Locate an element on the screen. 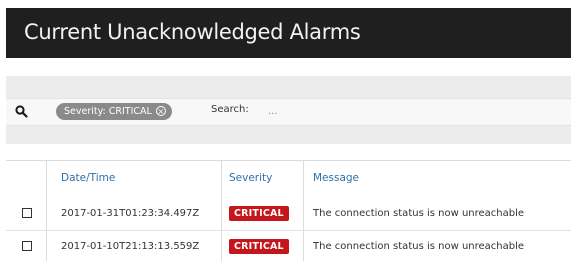  severity-filter-chip: Severity: CRITICAL × is located at coordinates (114, 111).